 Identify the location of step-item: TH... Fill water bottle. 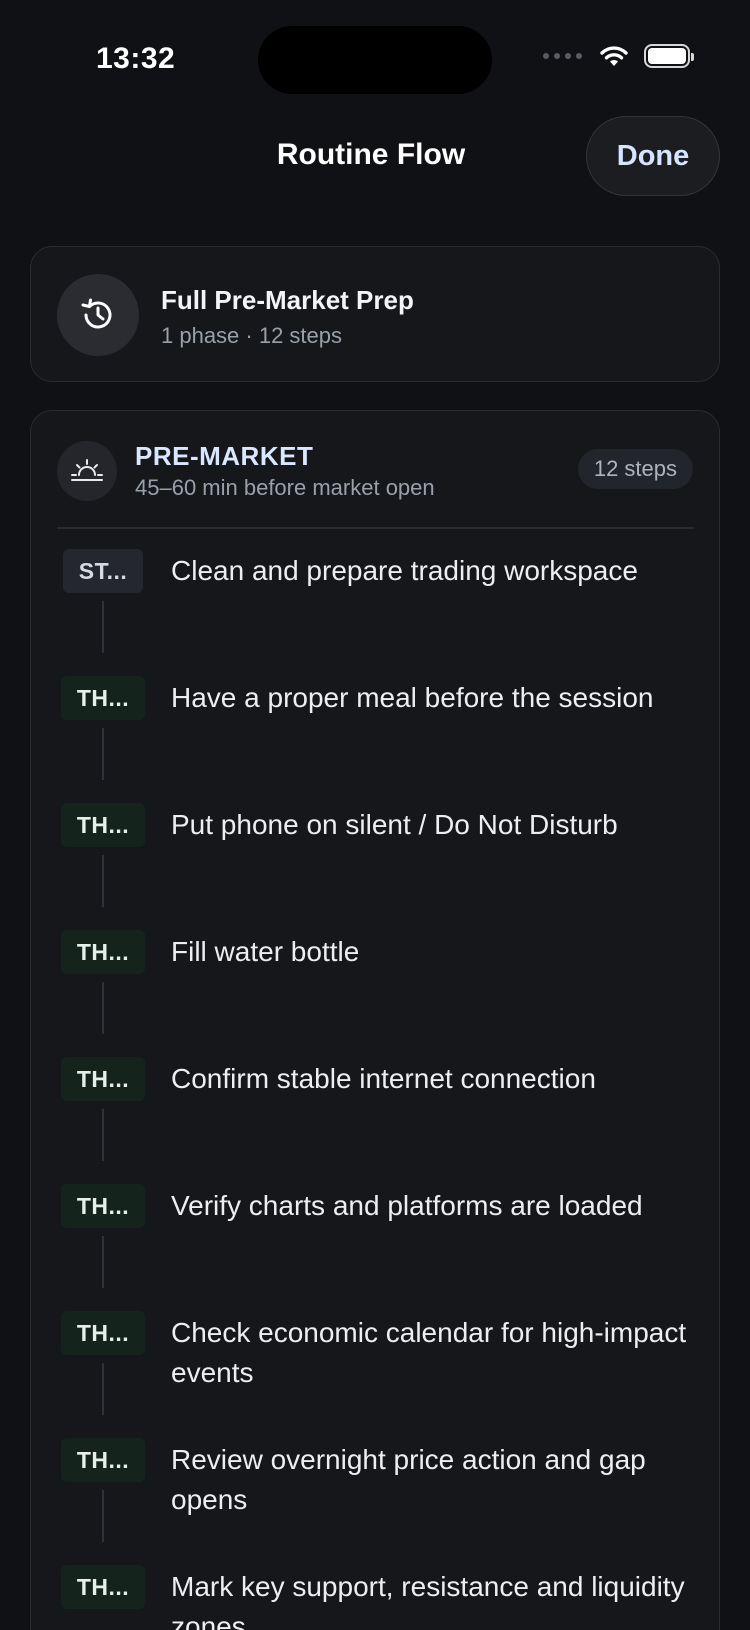
(376, 993).